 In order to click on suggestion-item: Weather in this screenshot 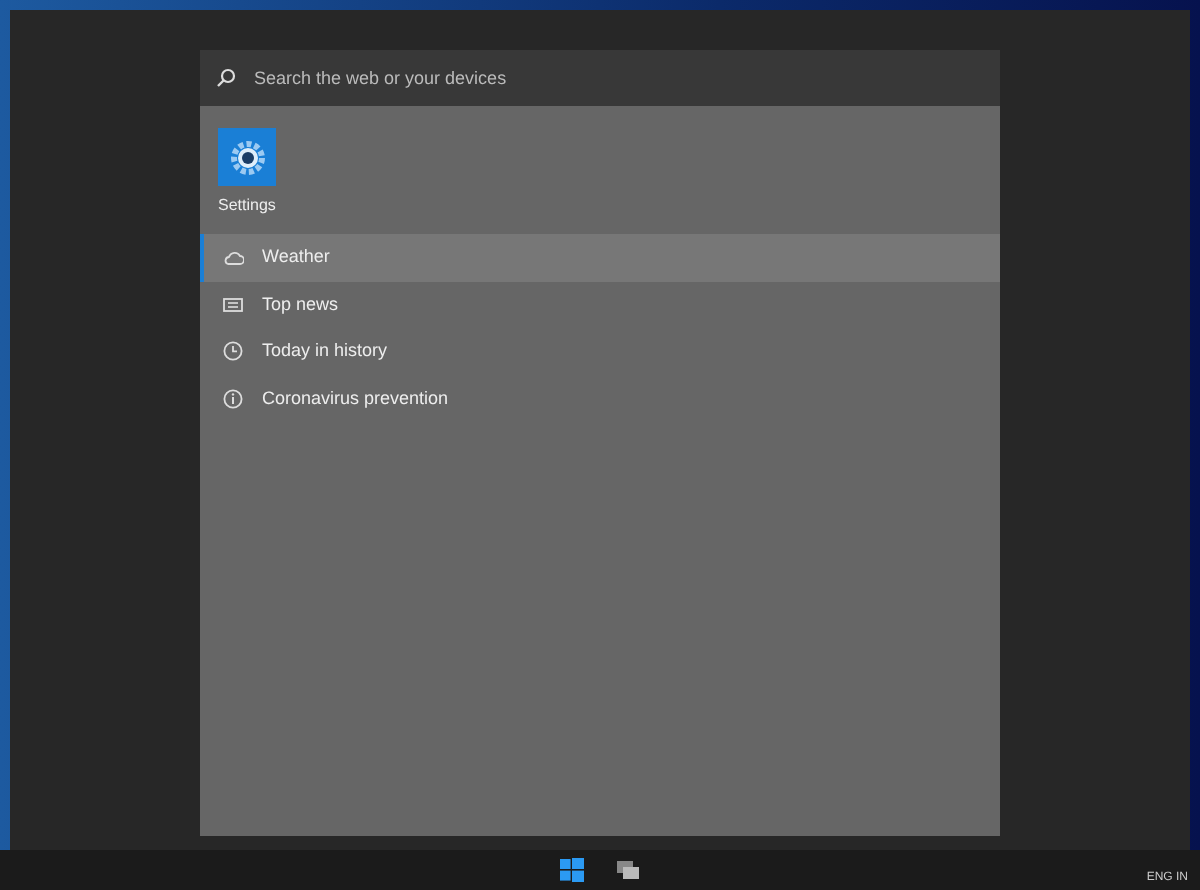, I will do `click(600, 257)`.